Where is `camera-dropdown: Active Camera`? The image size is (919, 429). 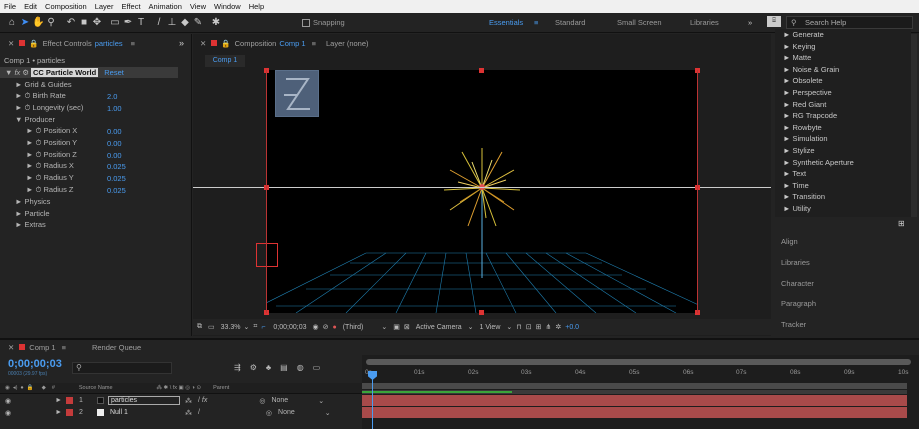
camera-dropdown: Active Camera is located at coordinates (439, 327).